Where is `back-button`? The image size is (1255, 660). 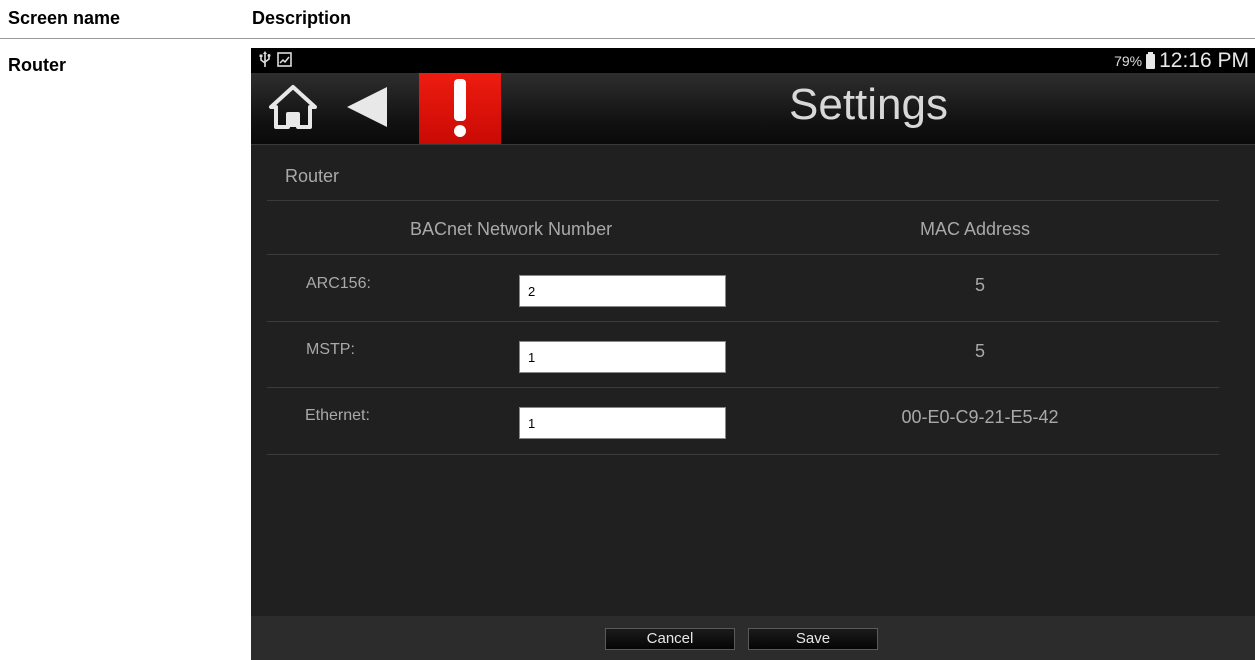 back-button is located at coordinates (366, 107).